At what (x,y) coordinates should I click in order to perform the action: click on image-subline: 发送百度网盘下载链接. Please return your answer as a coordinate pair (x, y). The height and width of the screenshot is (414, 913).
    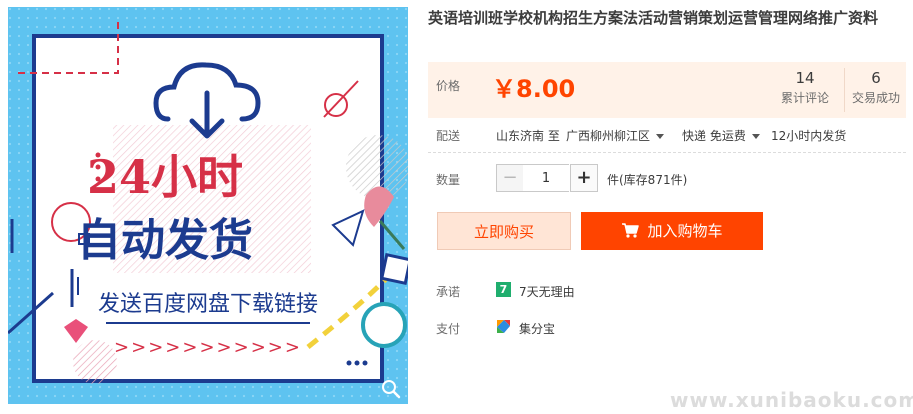
    Looking at the image, I should click on (207, 304).